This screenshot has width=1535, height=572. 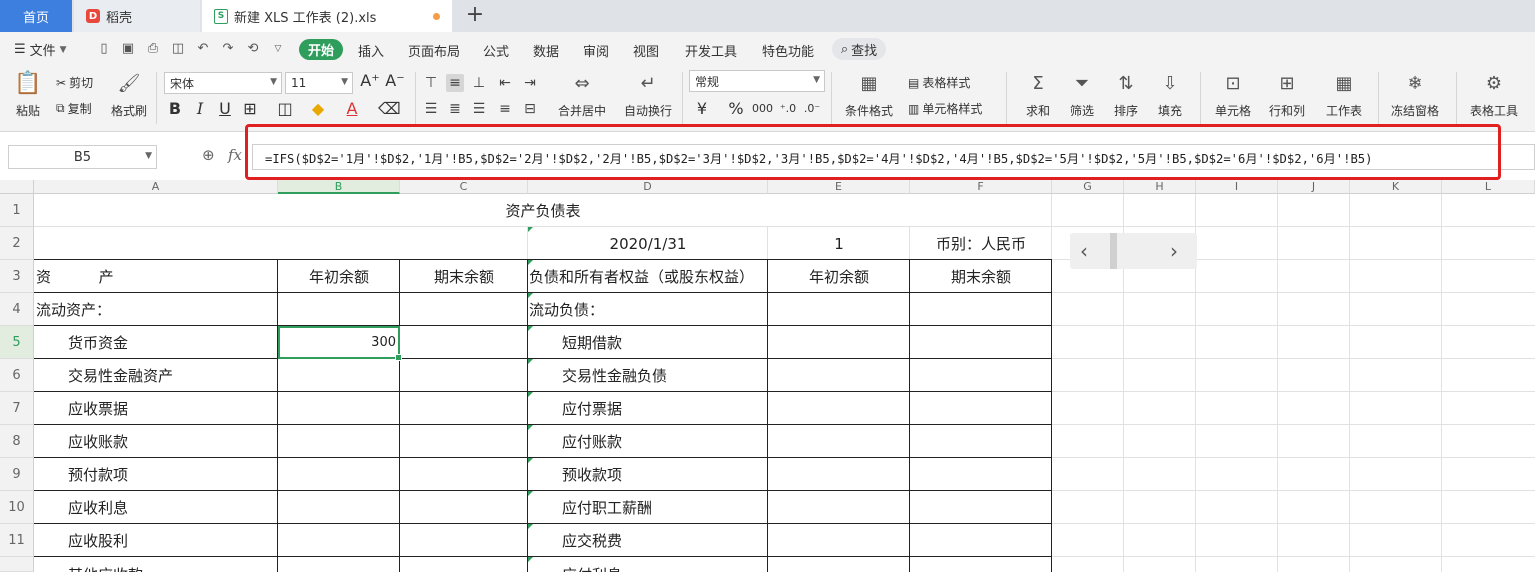 What do you see at coordinates (505, 83) in the screenshot?
I see `indent-decrease-icon: ⇤` at bounding box center [505, 83].